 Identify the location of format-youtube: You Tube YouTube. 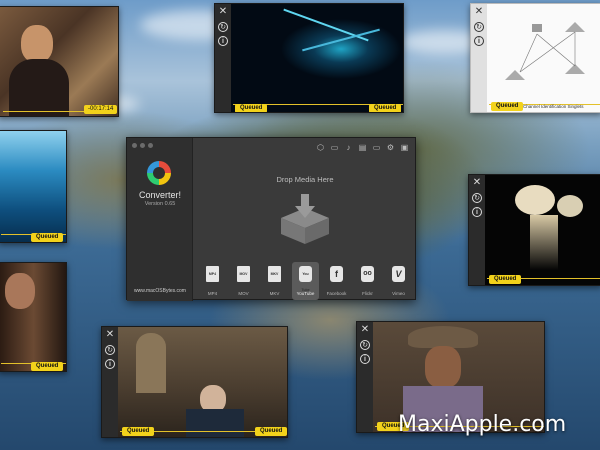
(305, 281).